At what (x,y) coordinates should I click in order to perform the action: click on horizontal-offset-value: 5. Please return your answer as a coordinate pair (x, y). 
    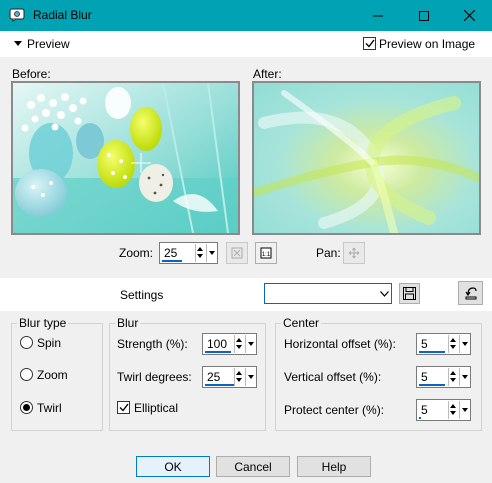
    Looking at the image, I should click on (424, 344).